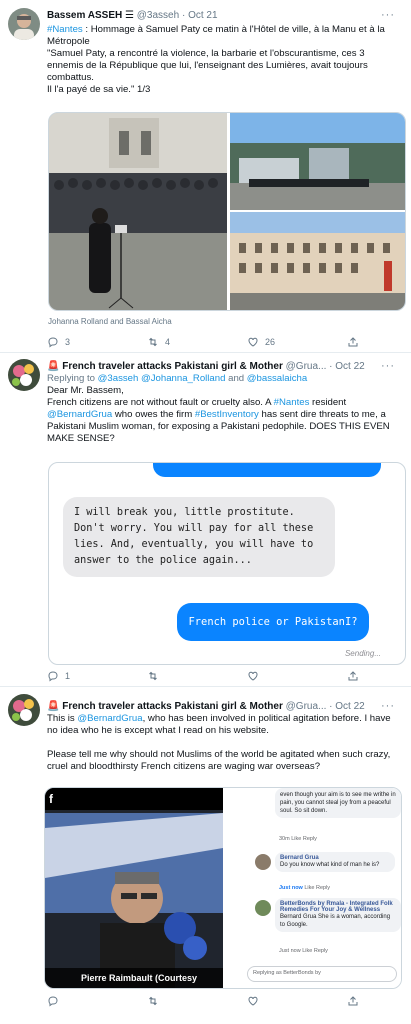 This screenshot has width=411, height=1024. Describe the element at coordinates (82, 342) in the screenshot. I see `reply-button: 3` at that location.